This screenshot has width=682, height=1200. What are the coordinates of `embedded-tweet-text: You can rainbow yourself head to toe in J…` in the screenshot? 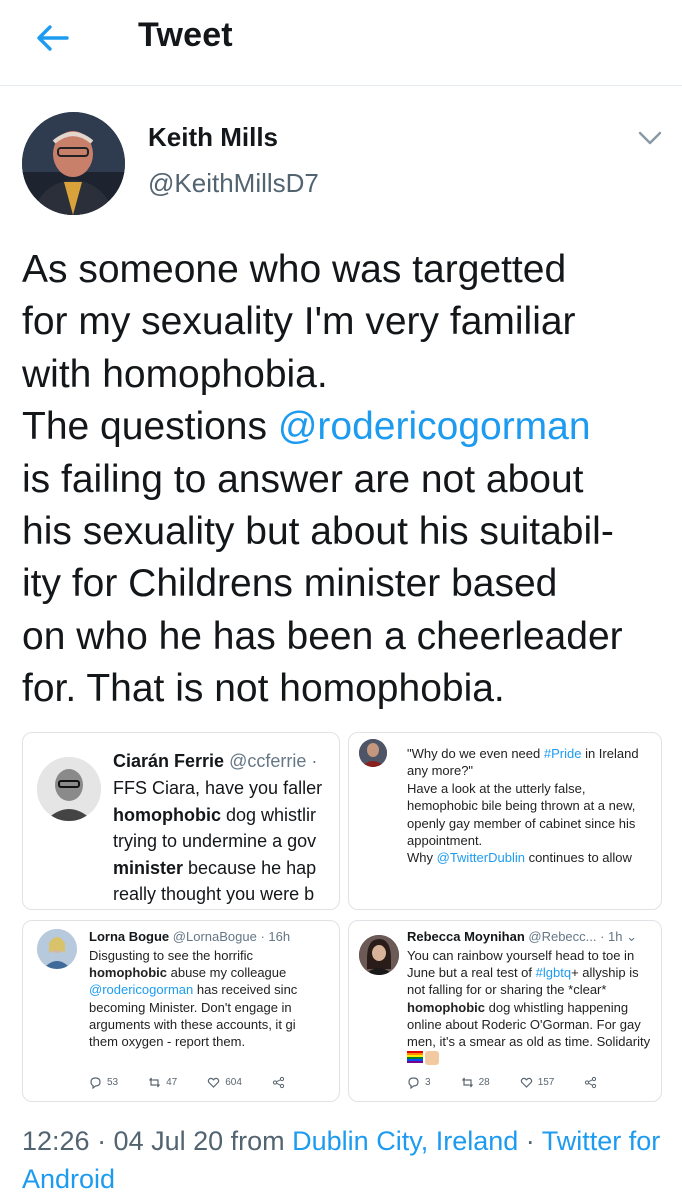 It's located at (532, 998).